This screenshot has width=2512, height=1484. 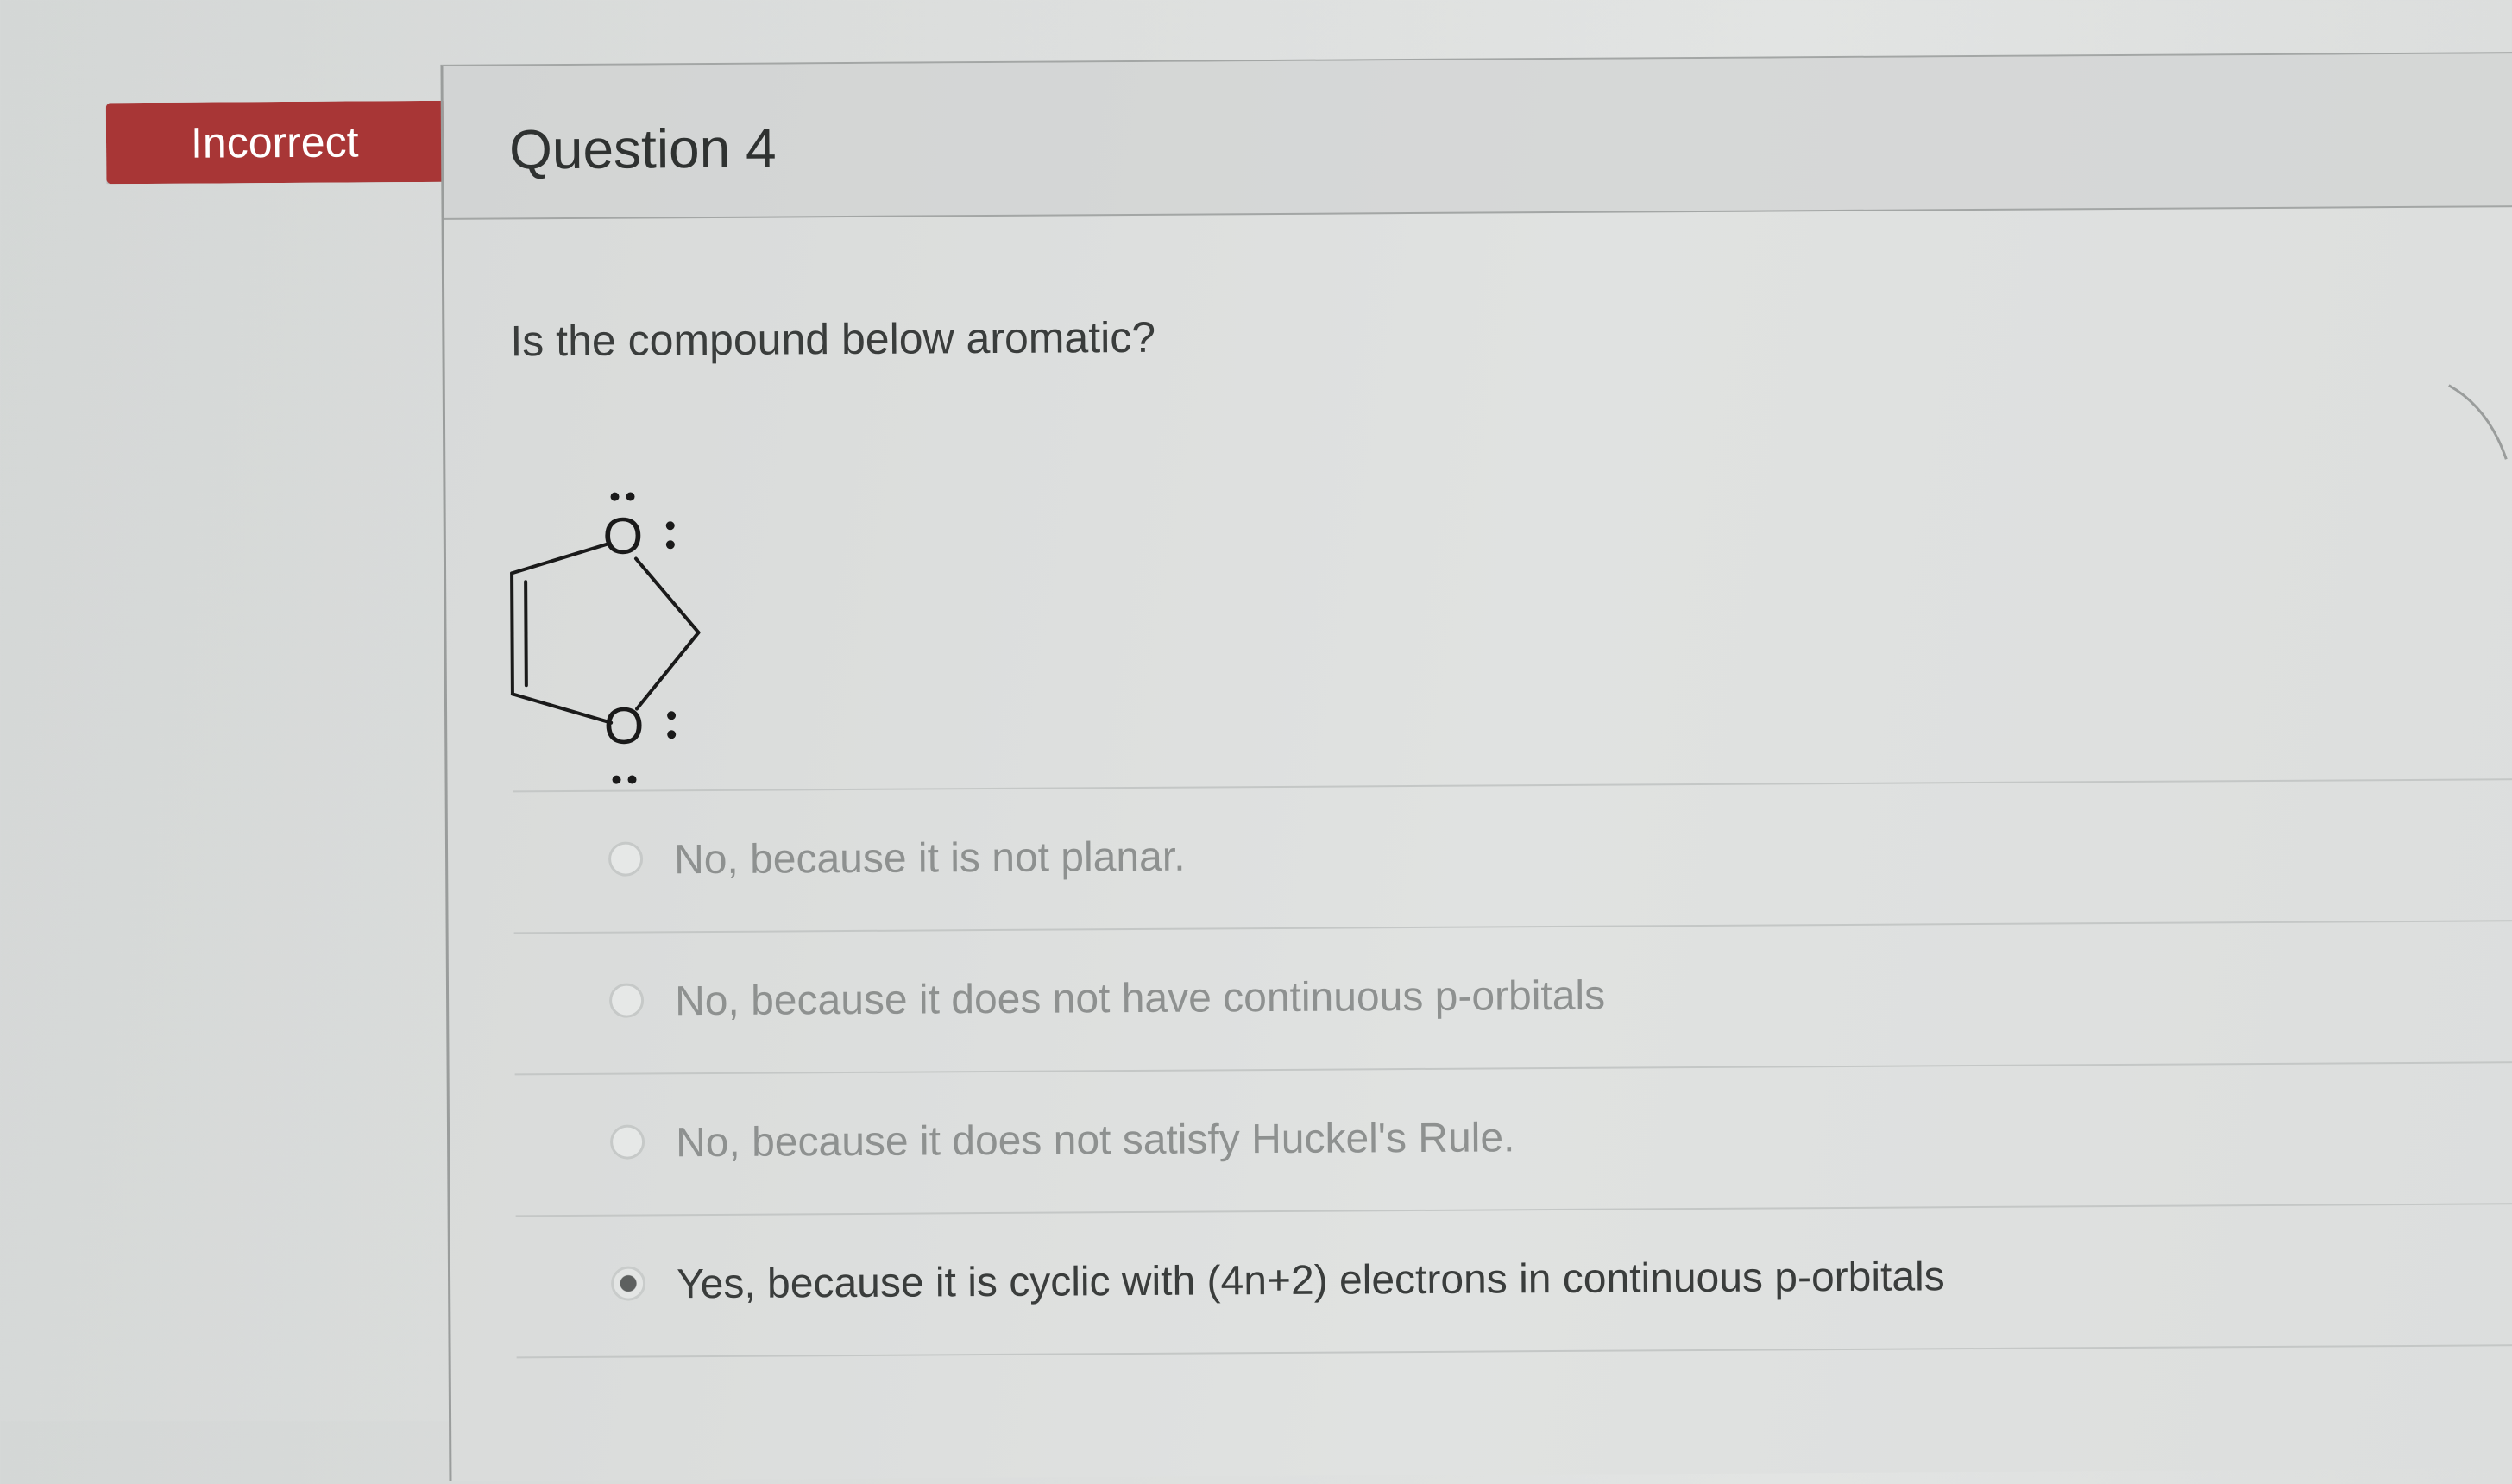 What do you see at coordinates (2478, 422) in the screenshot?
I see `pen-mark-icon` at bounding box center [2478, 422].